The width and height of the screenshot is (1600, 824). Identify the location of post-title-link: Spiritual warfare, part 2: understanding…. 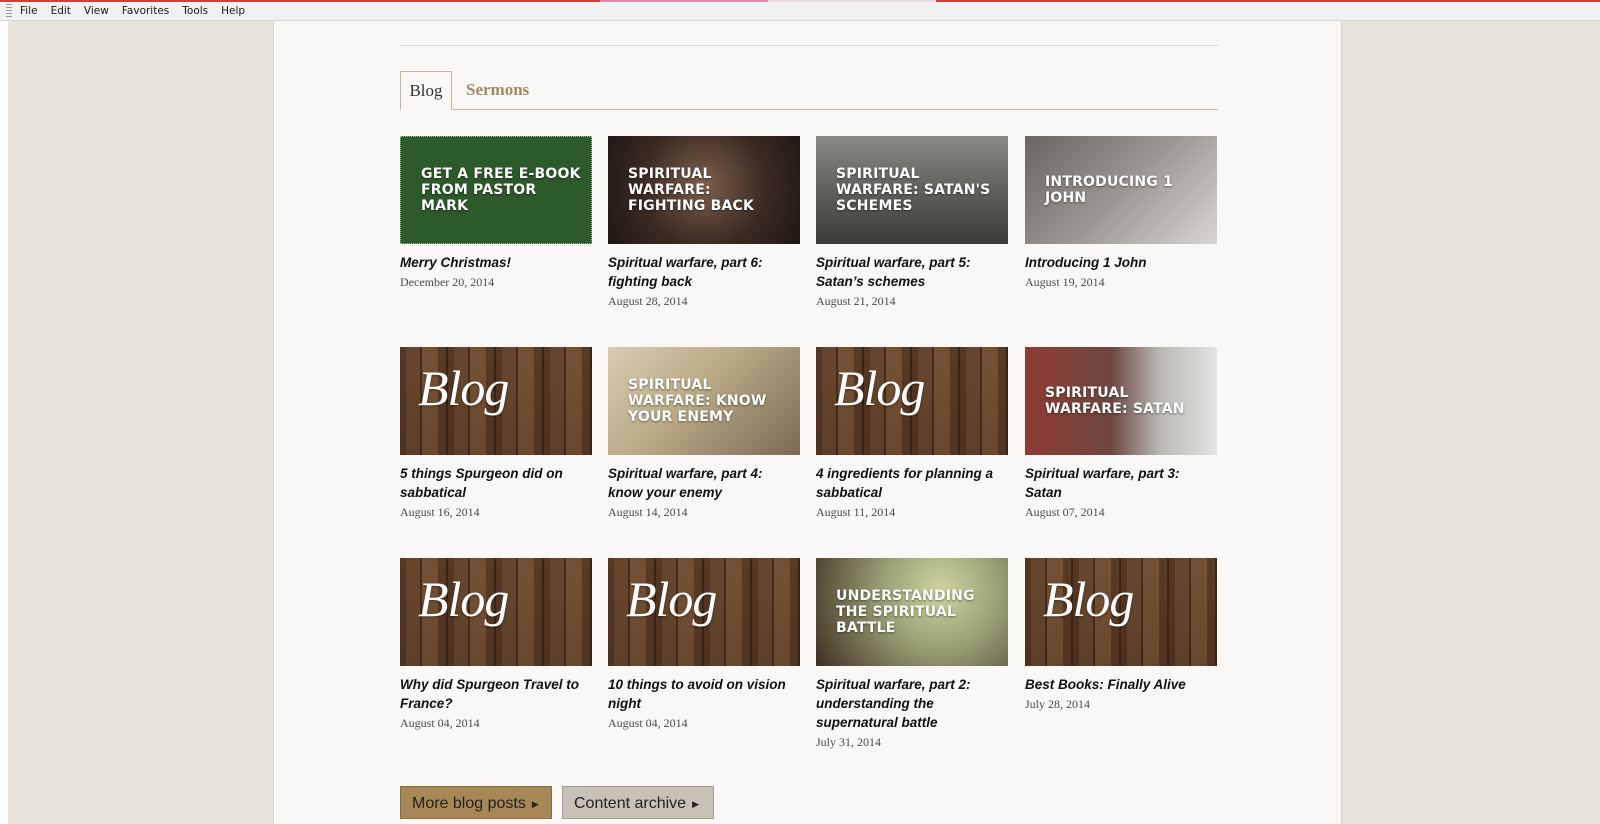
(912, 703).